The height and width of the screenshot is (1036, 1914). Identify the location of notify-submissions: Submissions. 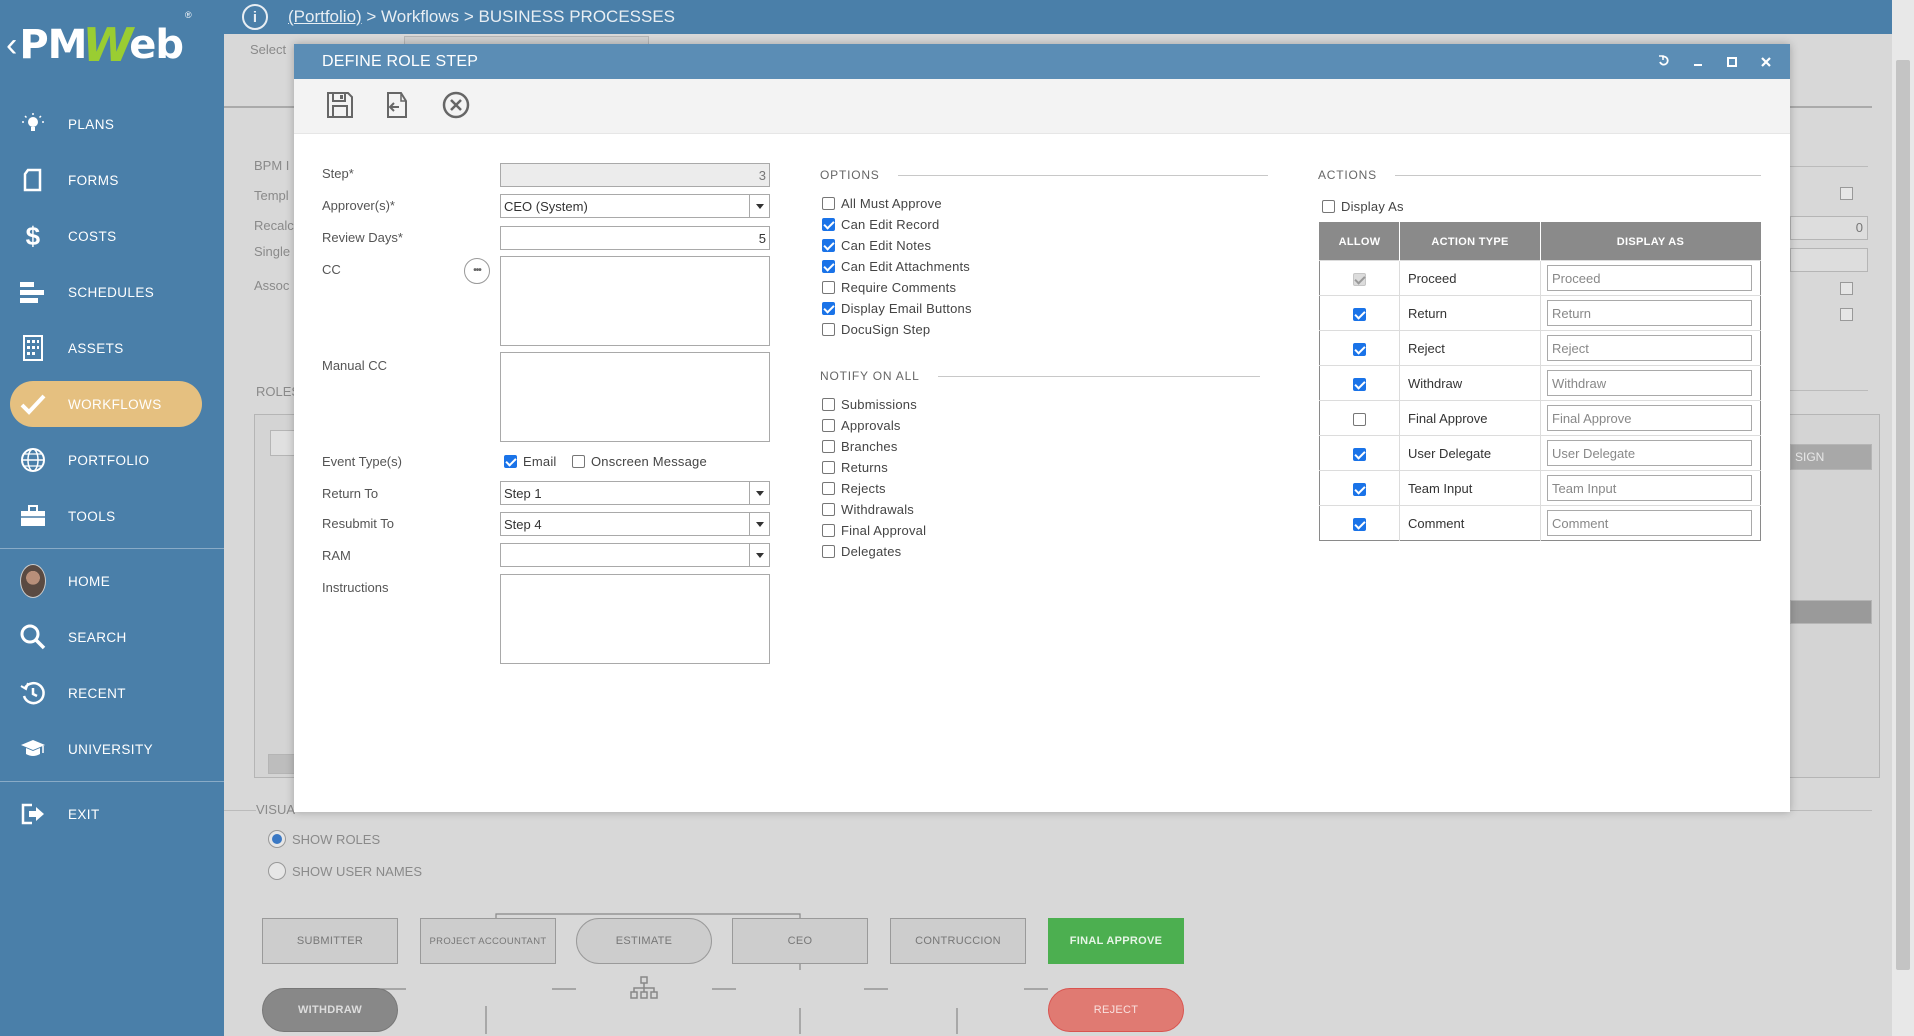
(869, 404).